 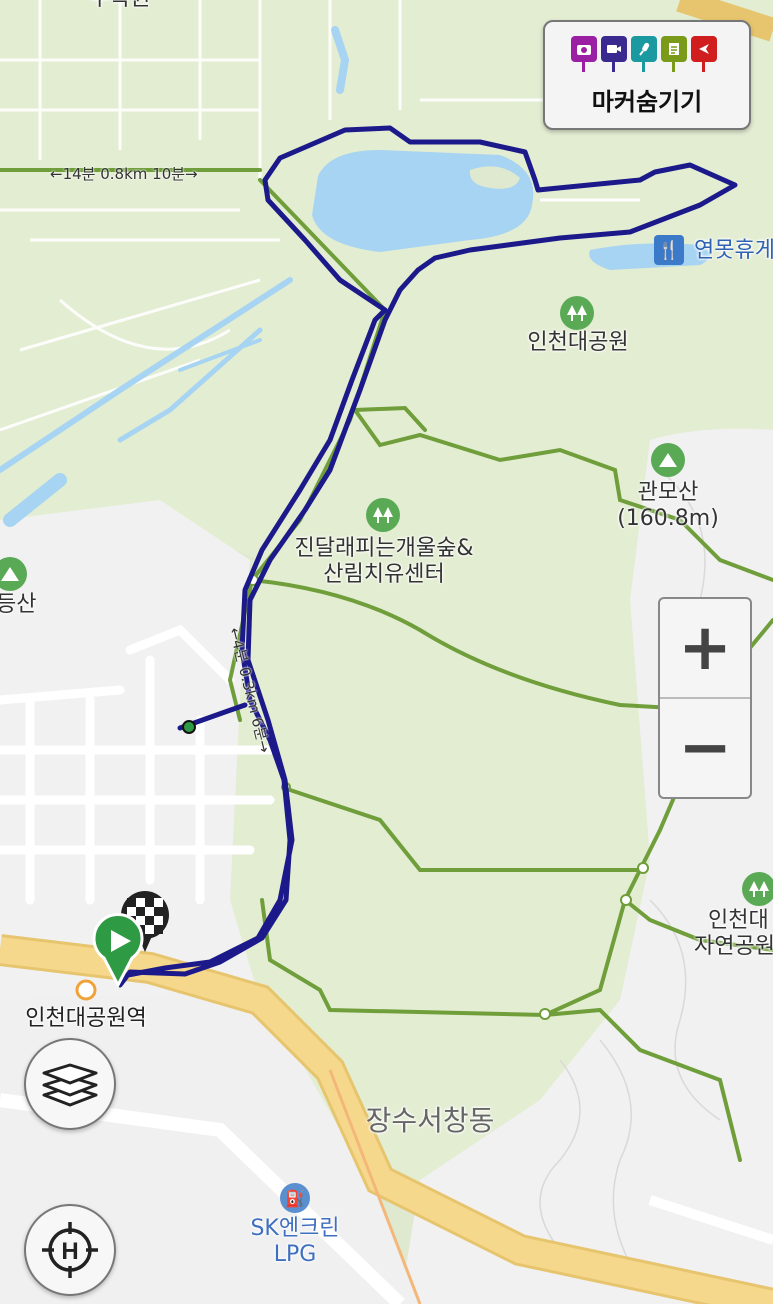 I want to click on label-gas-line1: SK엔크린, so click(x=295, y=1228).